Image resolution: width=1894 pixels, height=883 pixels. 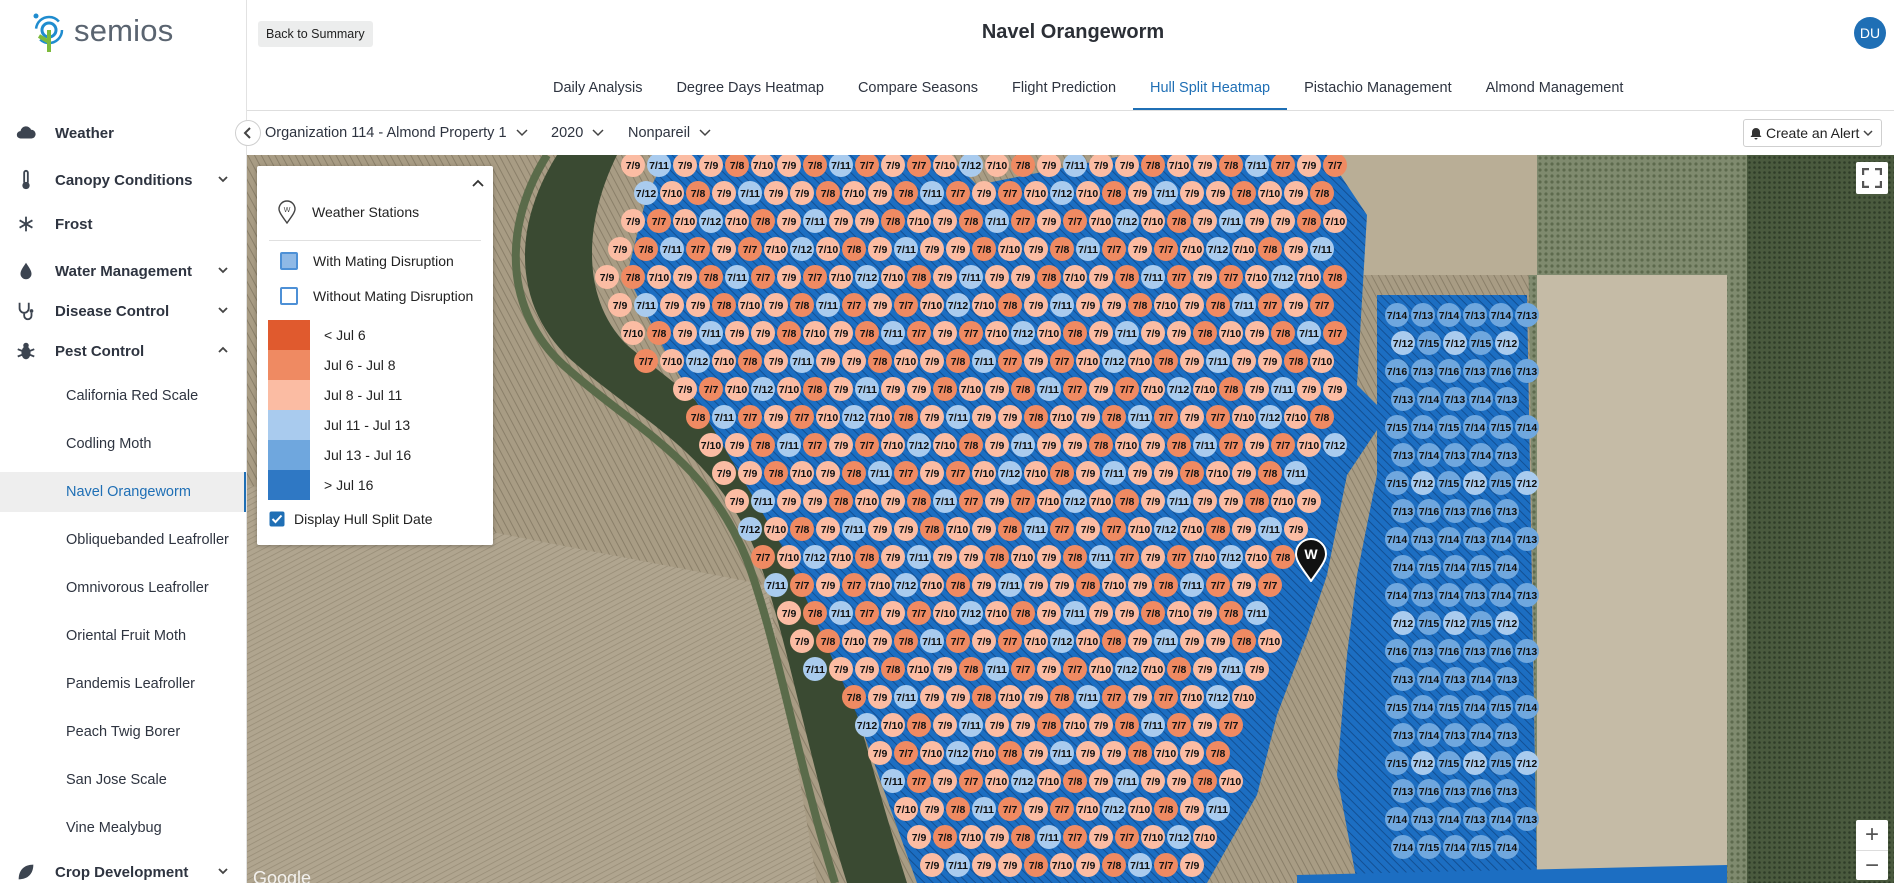 I want to click on tab-flight-prediction: Flight Prediction, so click(x=1064, y=89).